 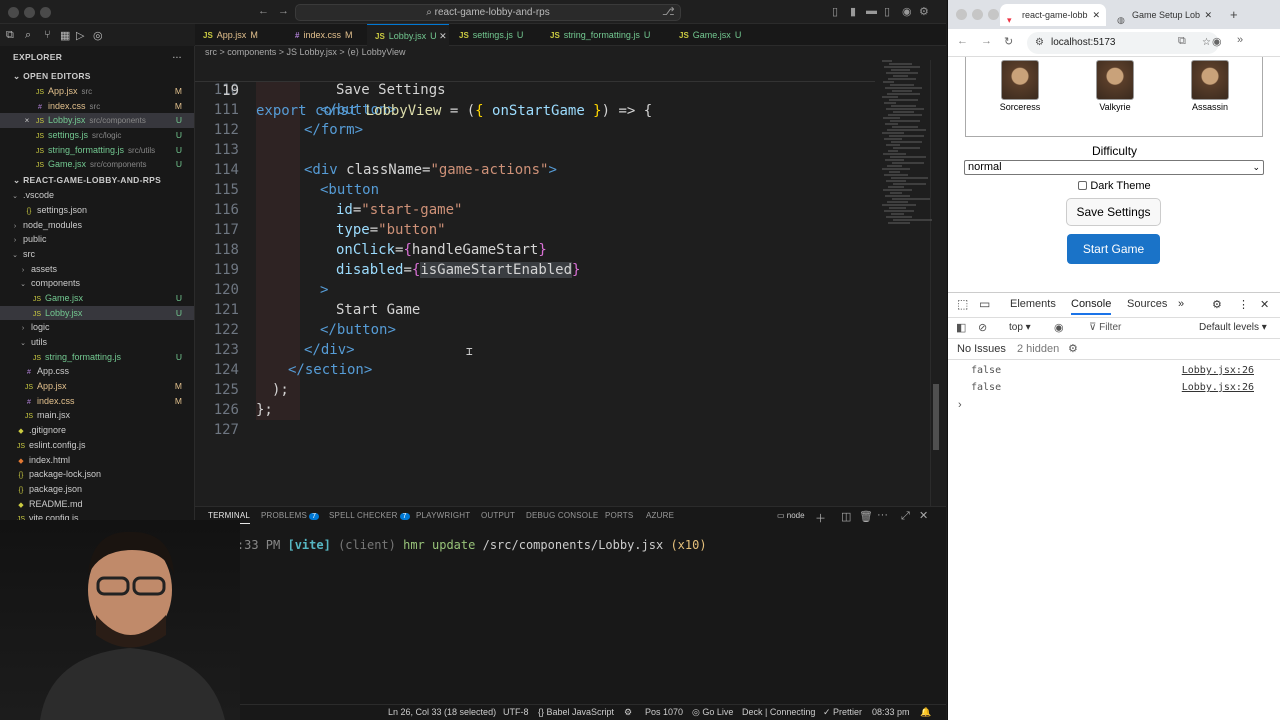 I want to click on site-info-icon: ⚙, so click(x=1039, y=43).